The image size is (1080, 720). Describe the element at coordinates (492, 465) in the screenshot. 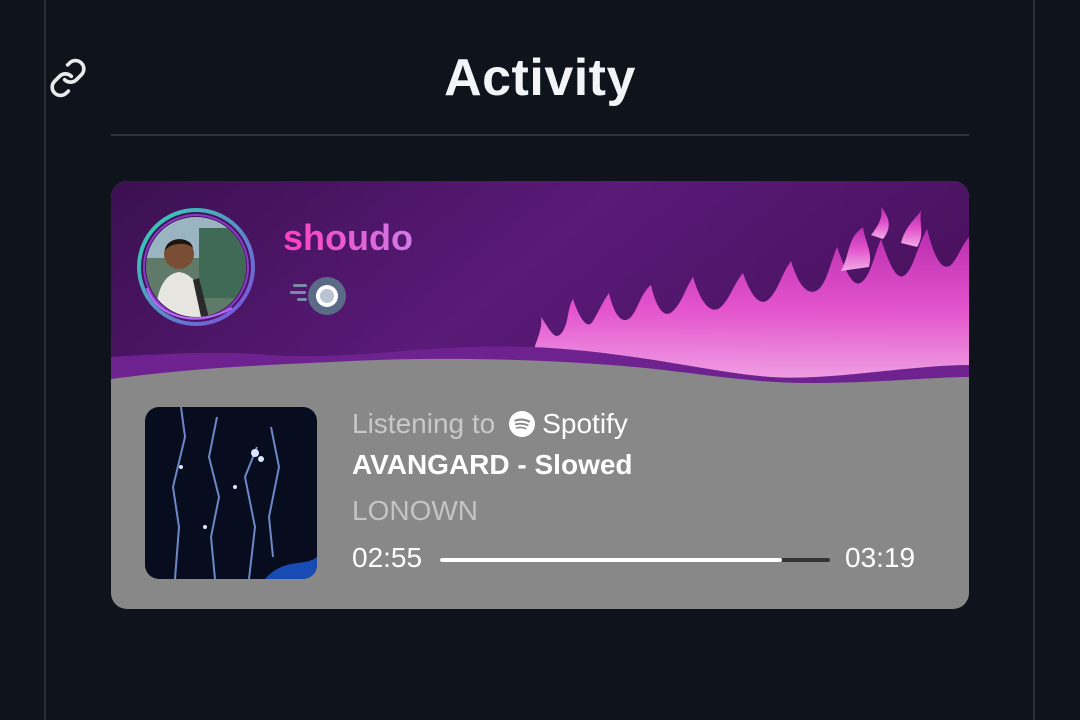

I see `track-title: AVANGARD - Slowed` at that location.